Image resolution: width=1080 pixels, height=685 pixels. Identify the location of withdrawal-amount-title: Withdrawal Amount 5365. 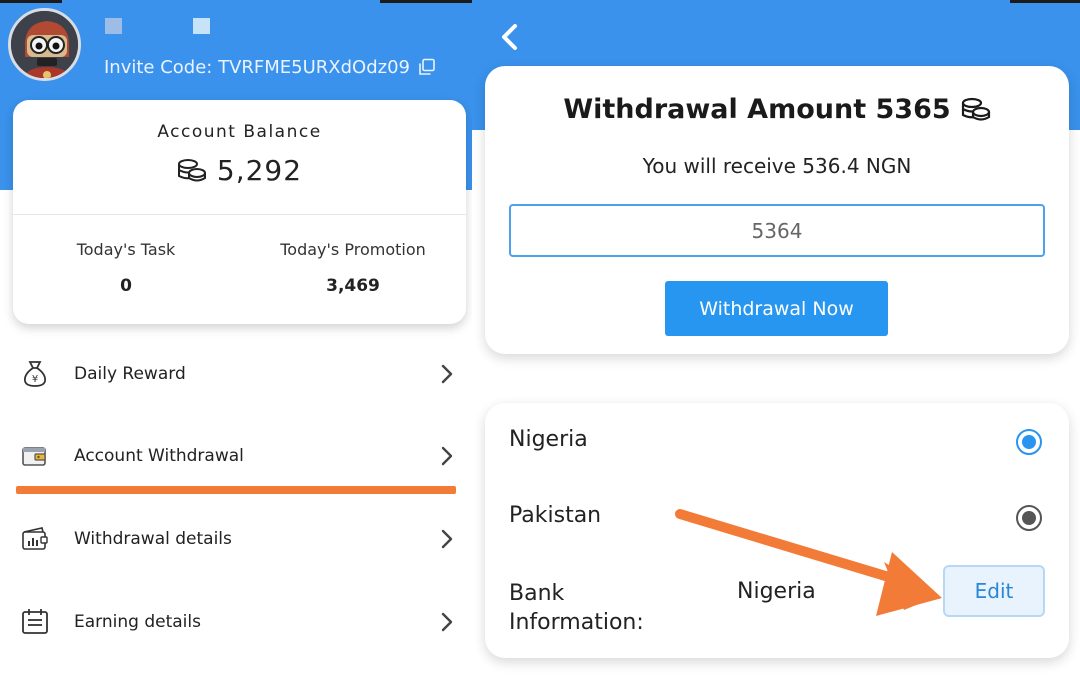
(777, 109).